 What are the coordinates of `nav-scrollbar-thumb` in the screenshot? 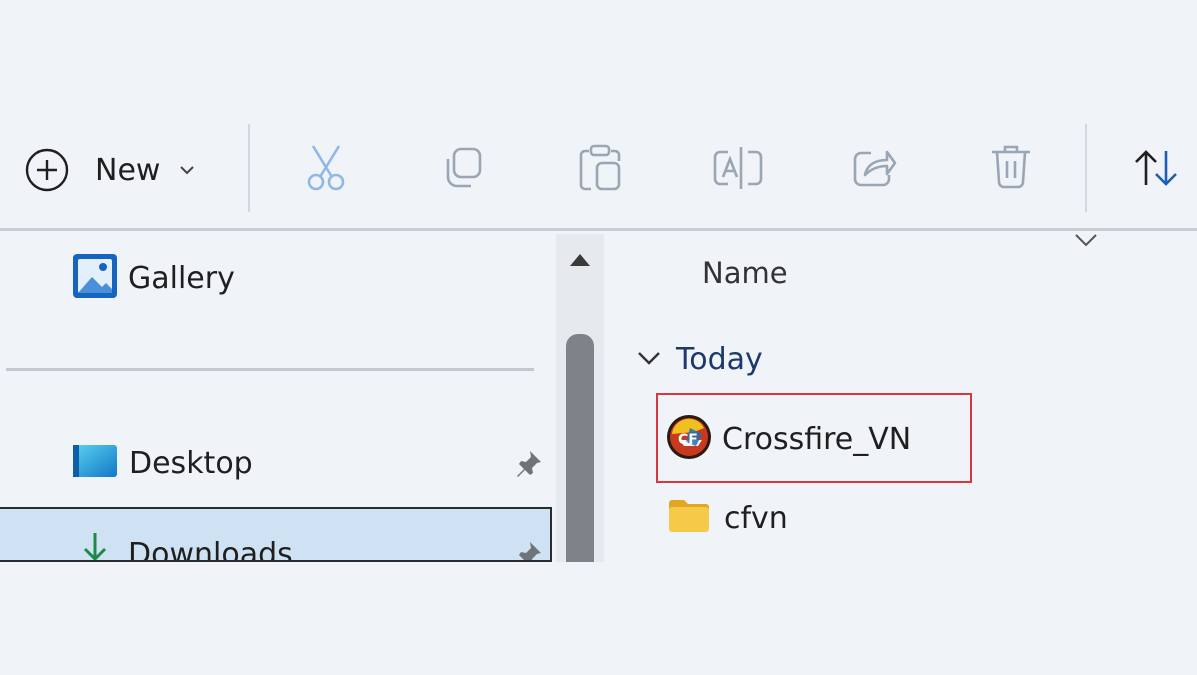 It's located at (580, 448).